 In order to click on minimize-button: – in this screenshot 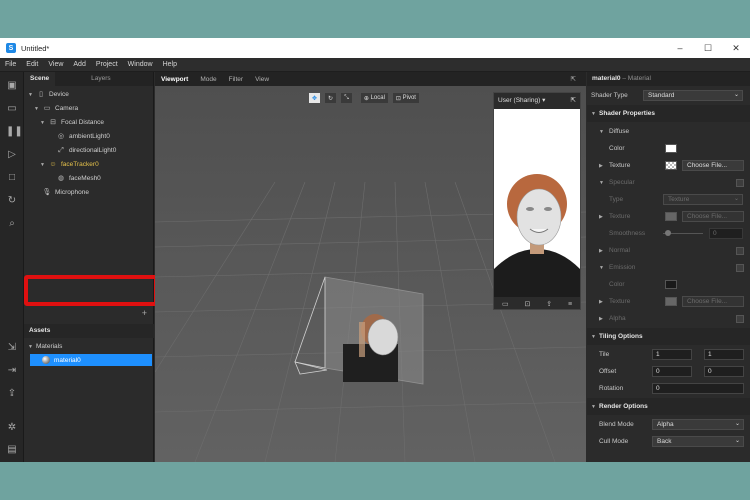, I will do `click(680, 48)`.